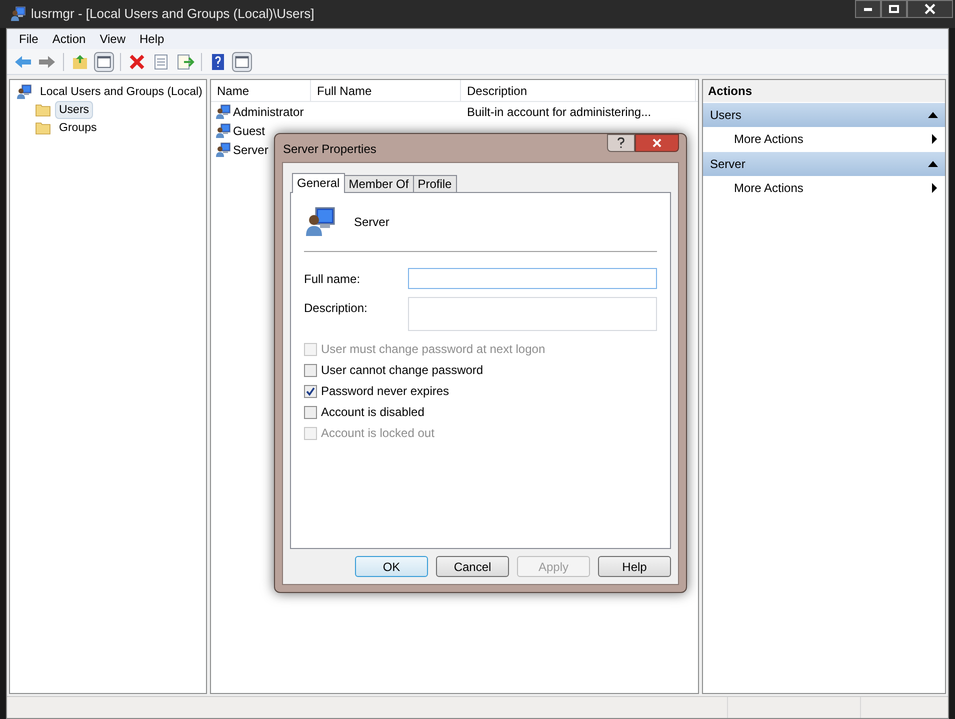  What do you see at coordinates (433, 349) in the screenshot?
I see `checkbox-label: User must change password at next logon` at bounding box center [433, 349].